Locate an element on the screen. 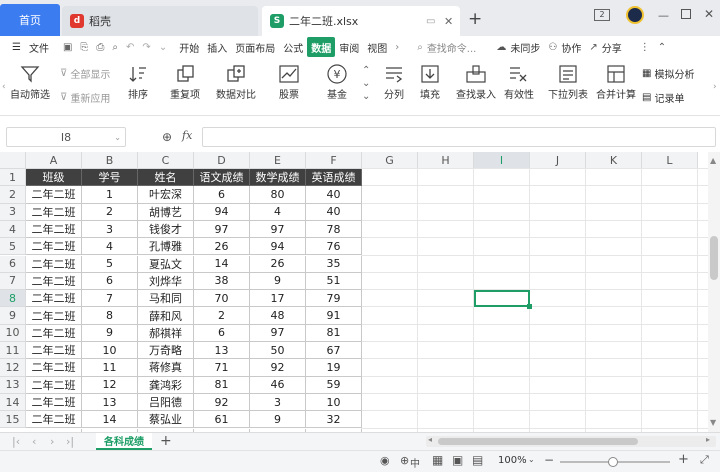  name-box: I8 ⌄ is located at coordinates (66, 137).